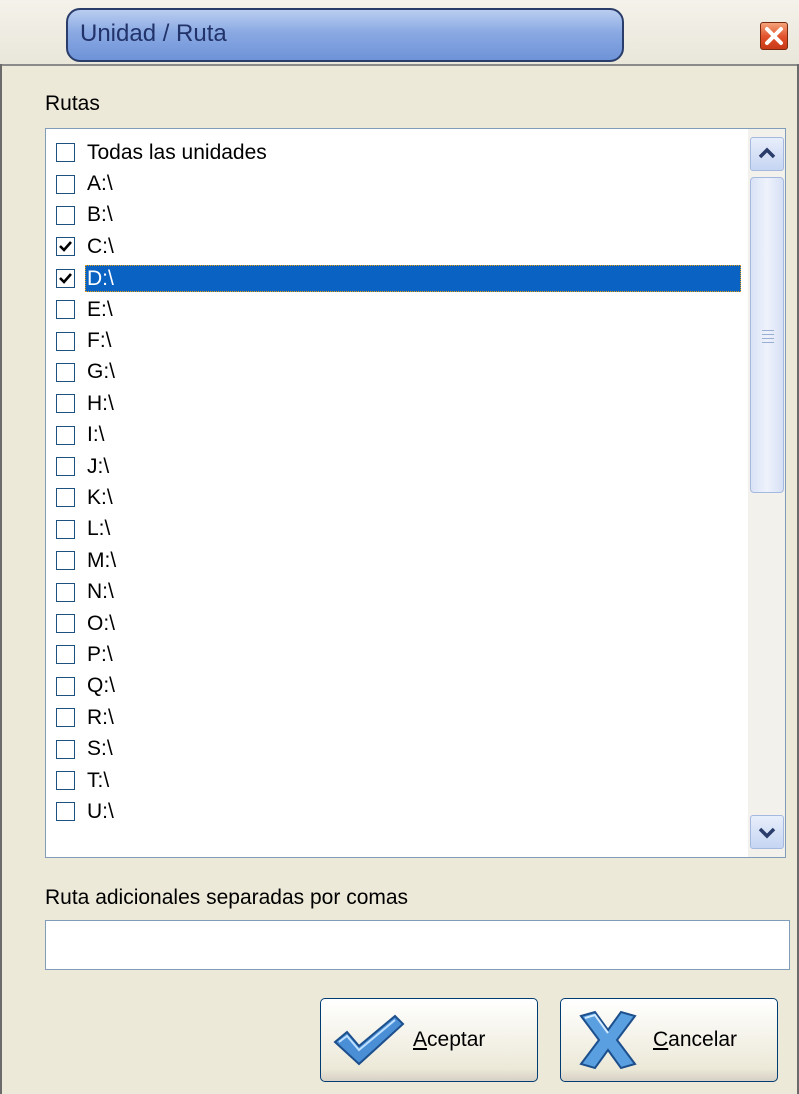 This screenshot has height=1094, width=799. I want to click on list-item-label: F:\, so click(99, 341).